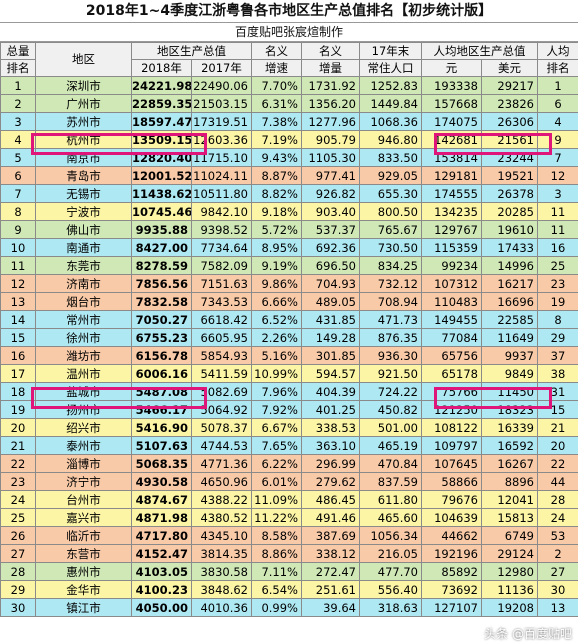 The image size is (578, 644). Describe the element at coordinates (451, 535) in the screenshot. I see `cell-pcy: 44662` at that location.